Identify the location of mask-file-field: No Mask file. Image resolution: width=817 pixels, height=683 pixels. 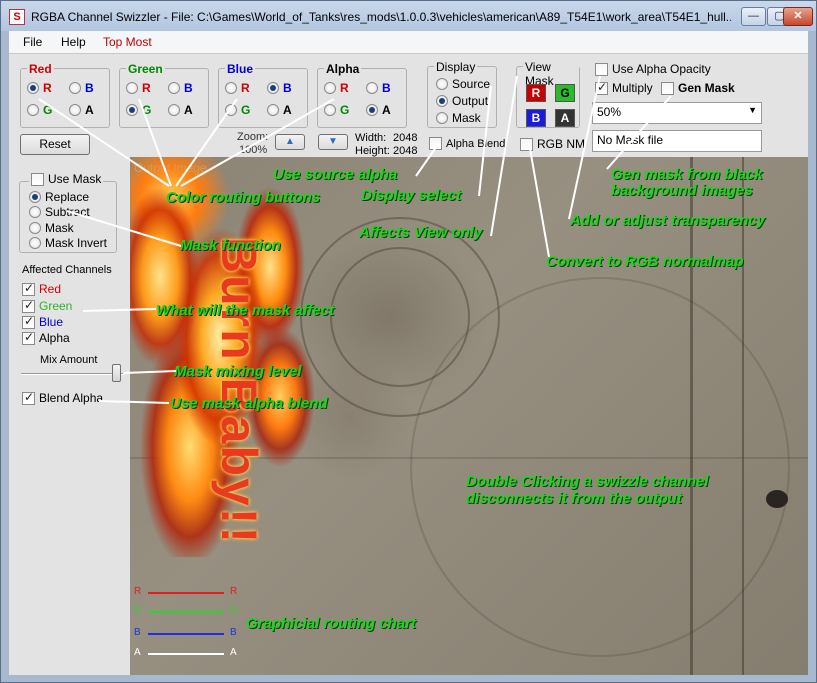
(677, 141).